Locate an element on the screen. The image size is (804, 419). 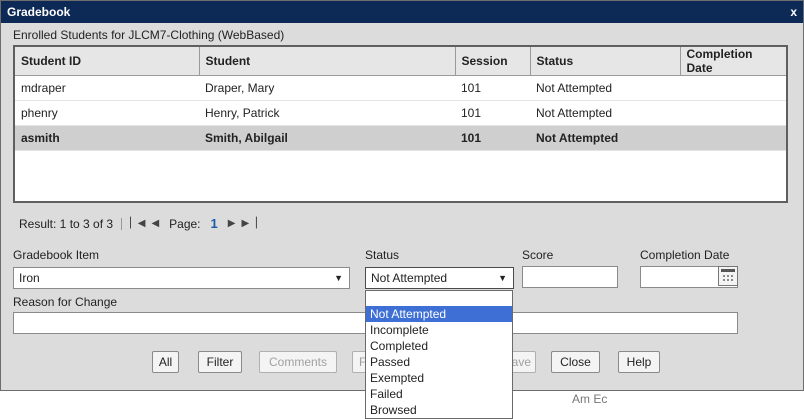
col-header-student-id: Student ID is located at coordinates (107, 61).